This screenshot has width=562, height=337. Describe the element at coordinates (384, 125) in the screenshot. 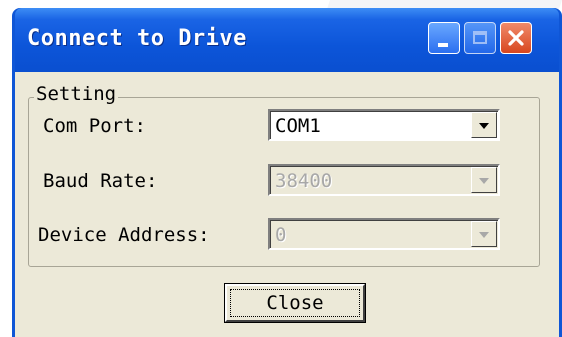

I see `com-port-select: COM1` at that location.